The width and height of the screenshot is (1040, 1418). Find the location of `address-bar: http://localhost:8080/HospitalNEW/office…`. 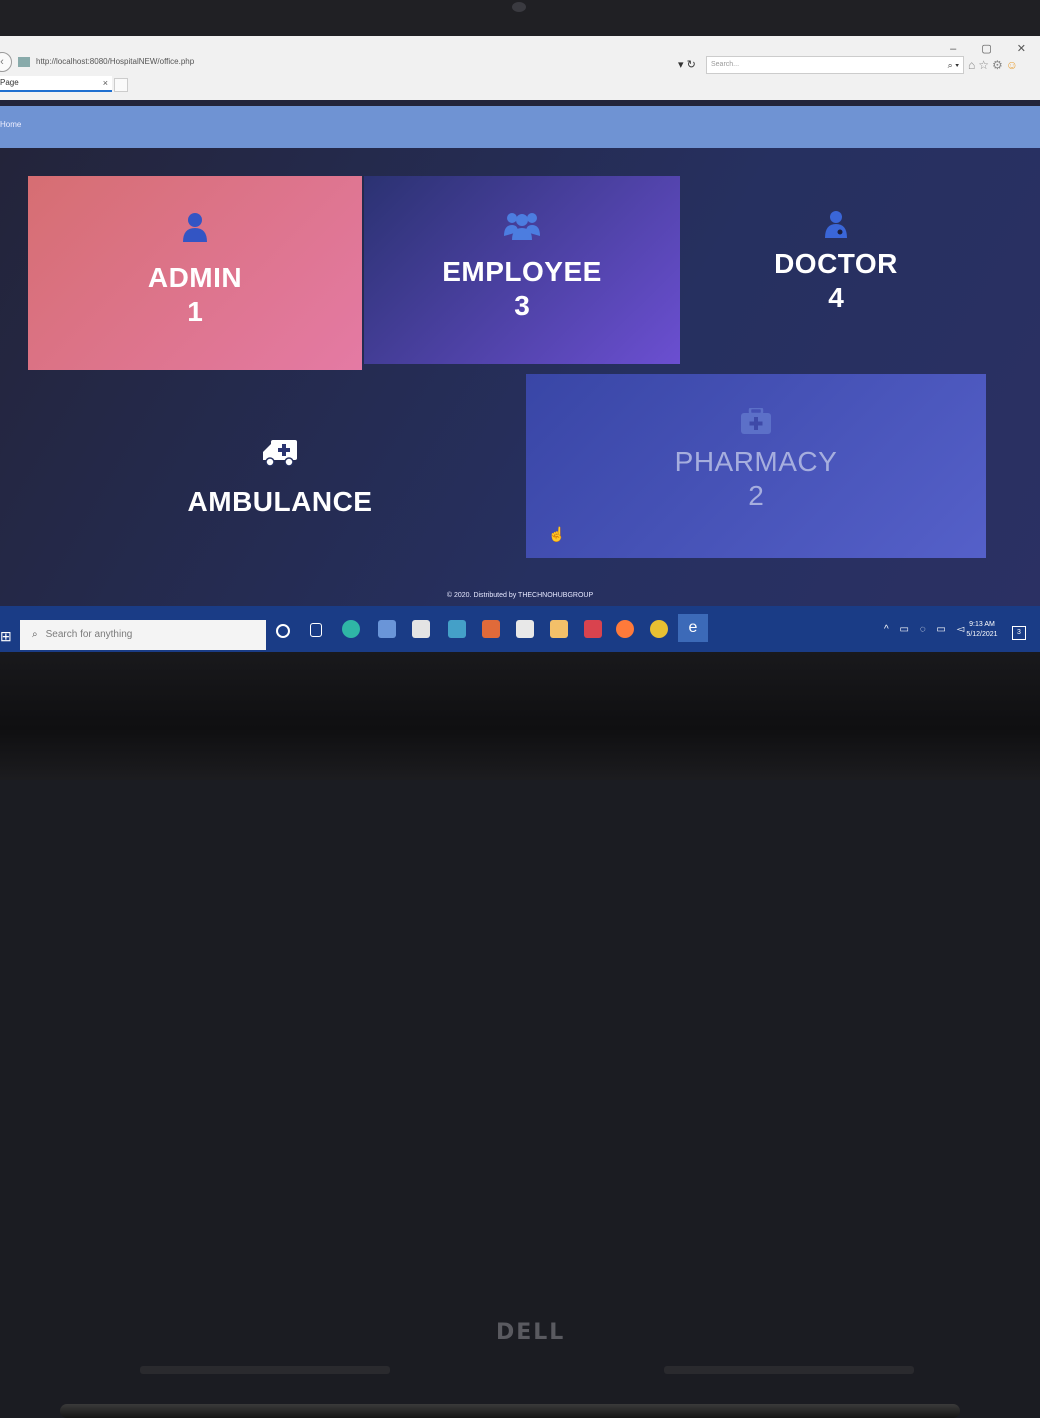

address-bar: http://localhost:8080/HospitalNEW/office… is located at coordinates (125, 62).